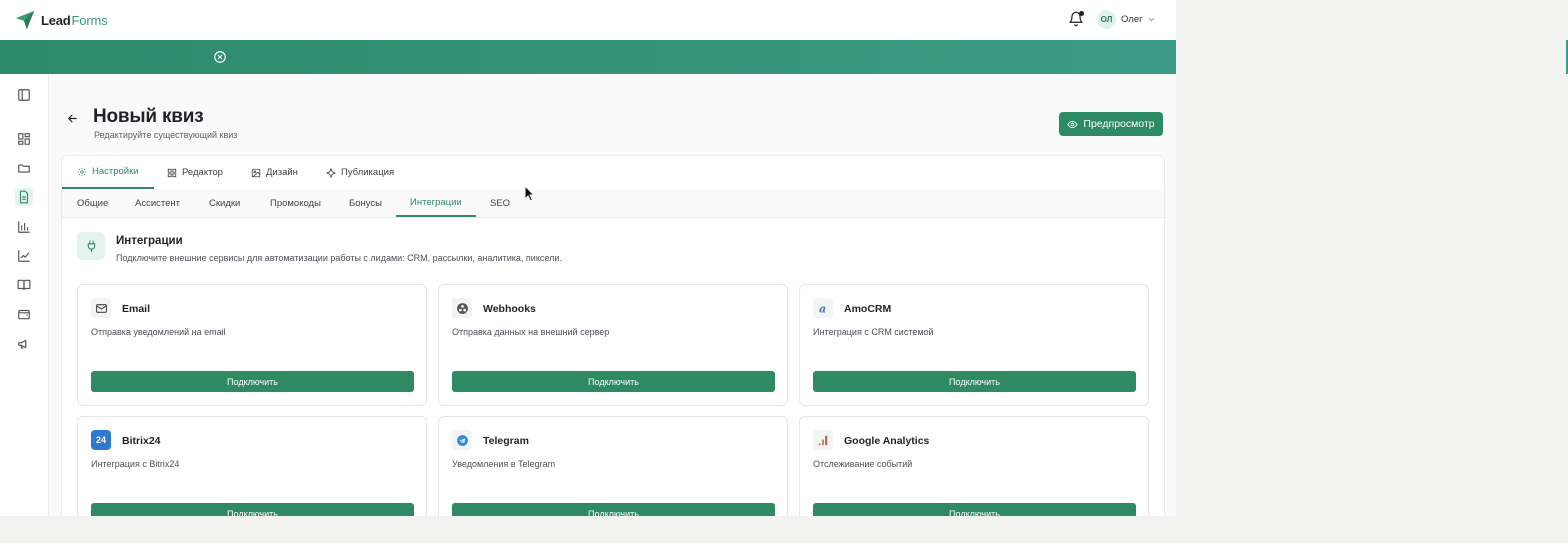 This screenshot has width=1568, height=543. I want to click on notification-dot, so click(1081, 13).